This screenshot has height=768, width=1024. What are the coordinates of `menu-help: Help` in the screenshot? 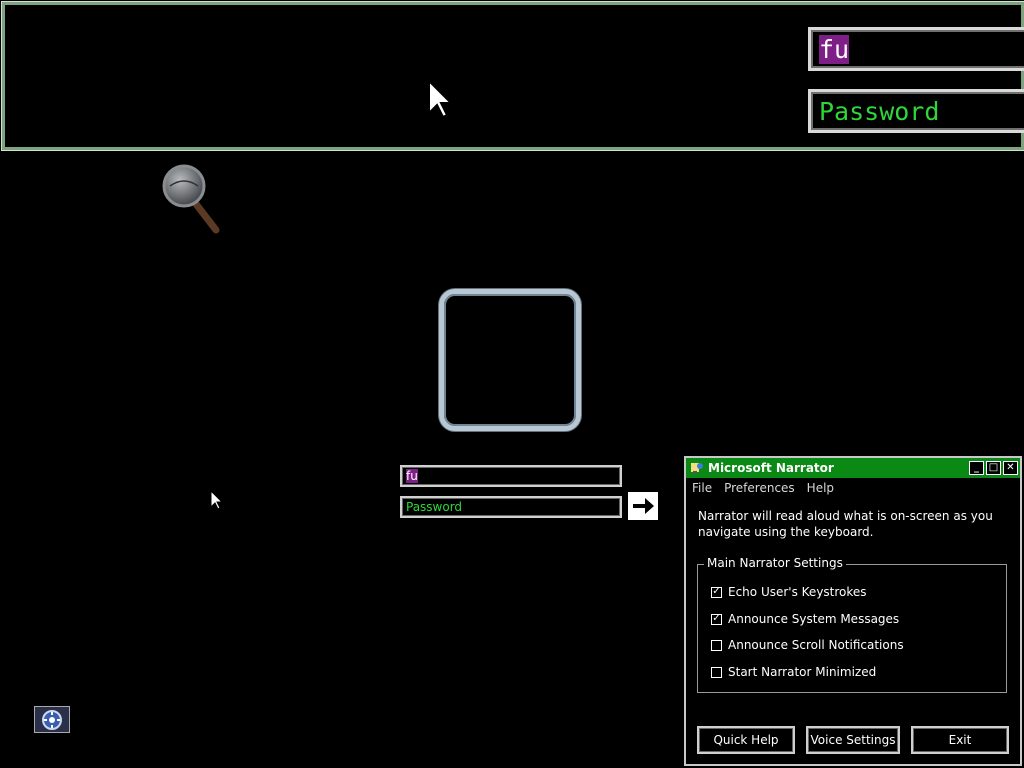 It's located at (820, 488).